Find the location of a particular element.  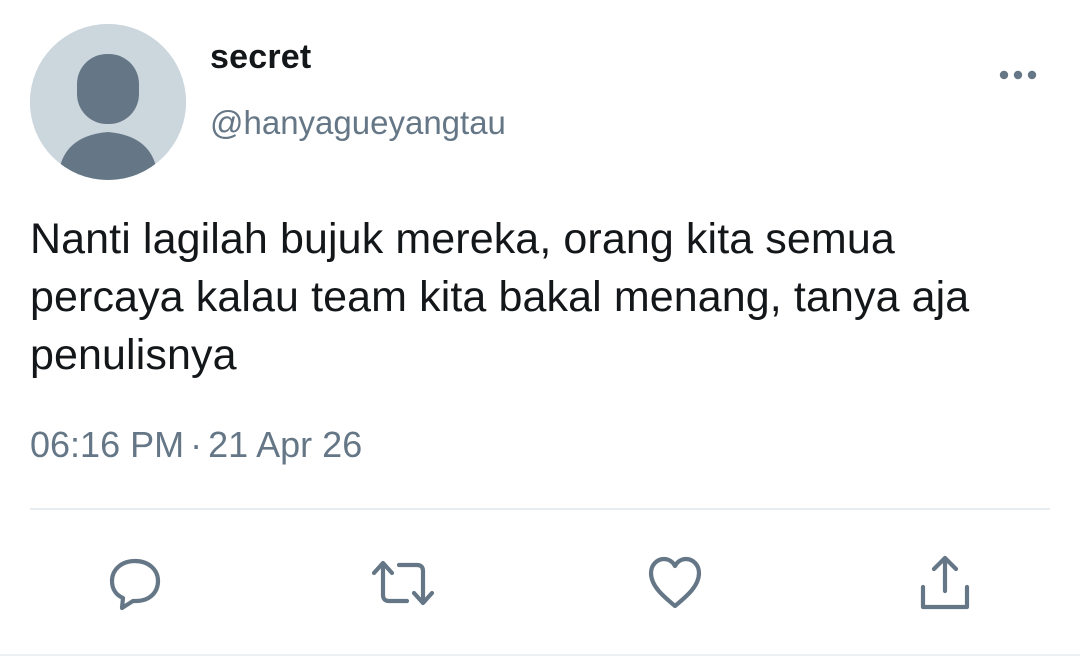

display-name: secret is located at coordinates (260, 57).